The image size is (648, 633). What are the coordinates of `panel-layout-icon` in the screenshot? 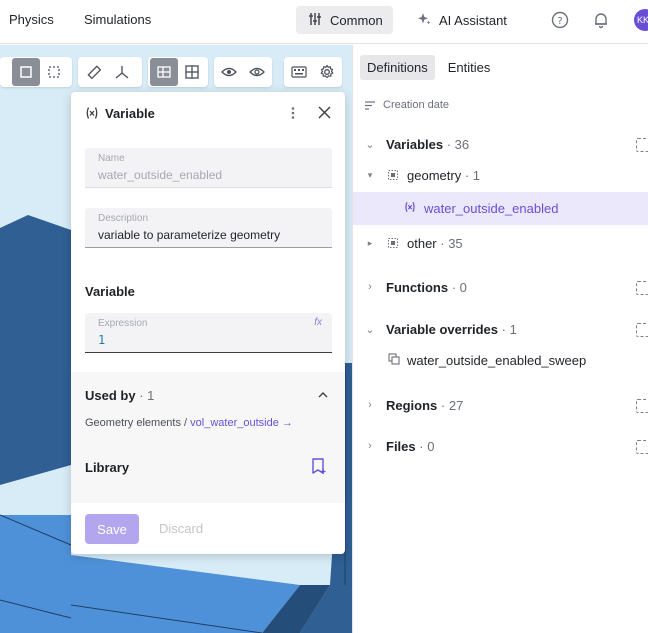 It's located at (164, 72).